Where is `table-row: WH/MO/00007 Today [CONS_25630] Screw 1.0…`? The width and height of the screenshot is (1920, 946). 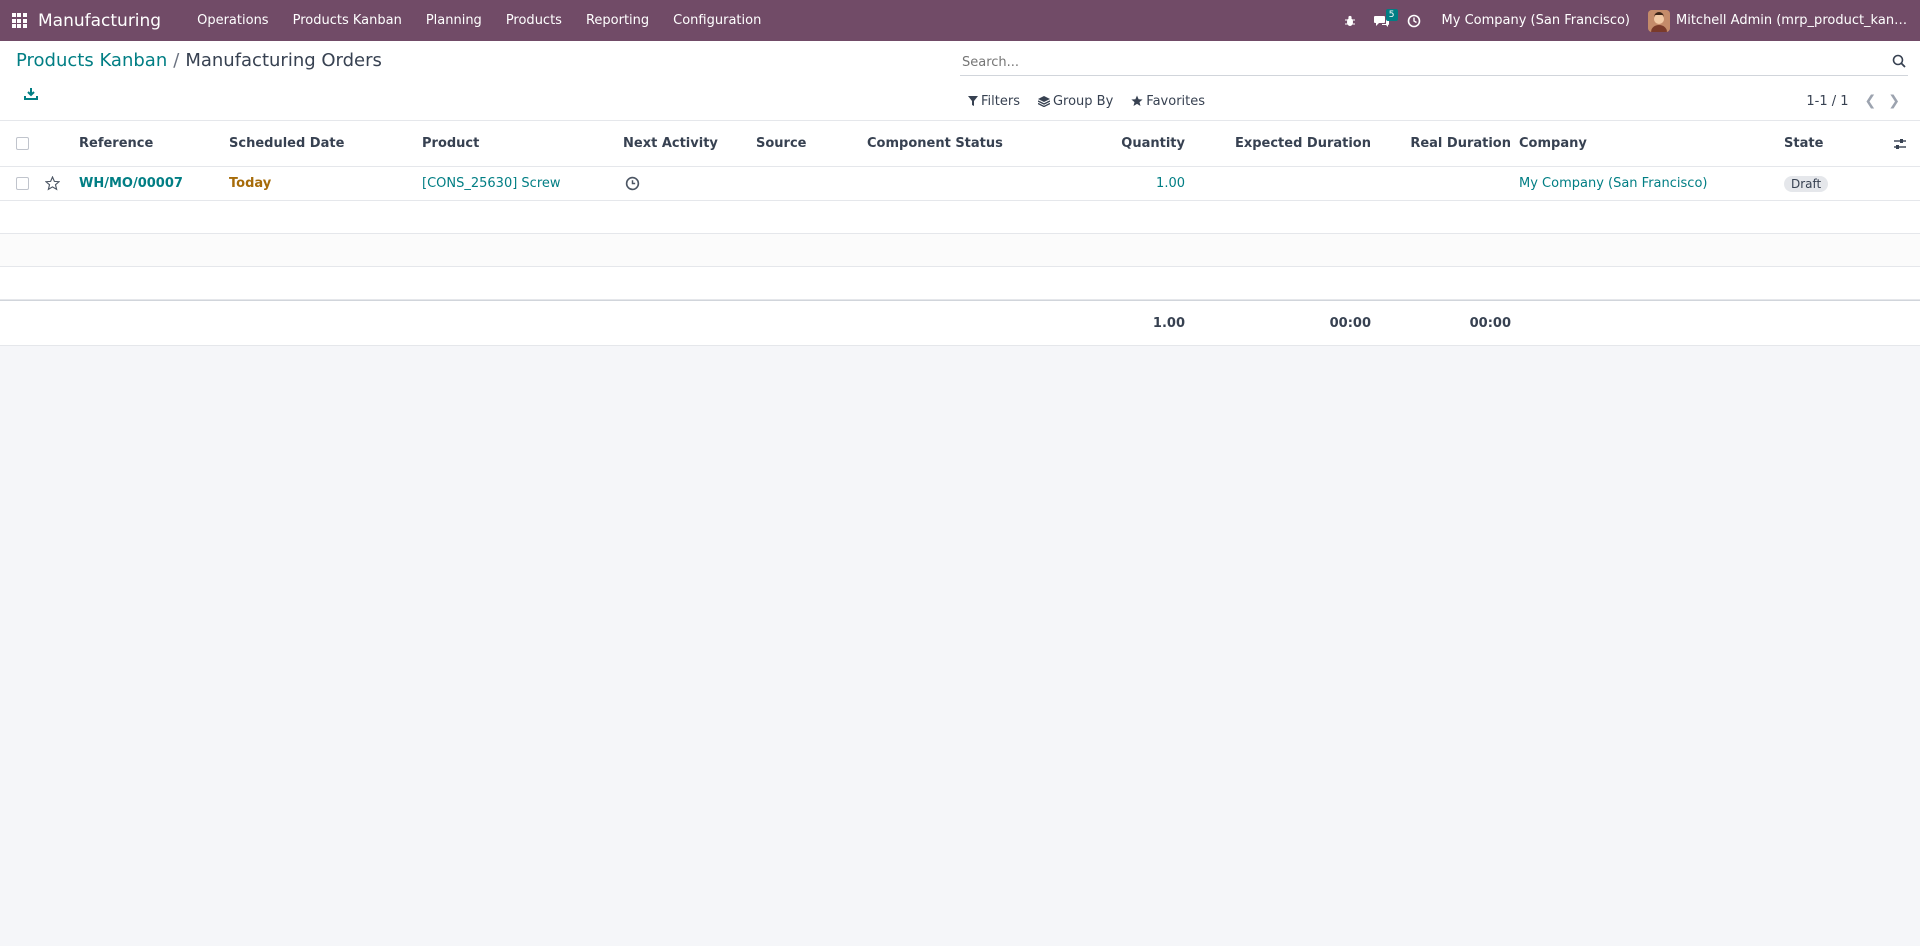
table-row: WH/MO/00007 Today [CONS_25630] Screw 1.0… is located at coordinates (960, 184).